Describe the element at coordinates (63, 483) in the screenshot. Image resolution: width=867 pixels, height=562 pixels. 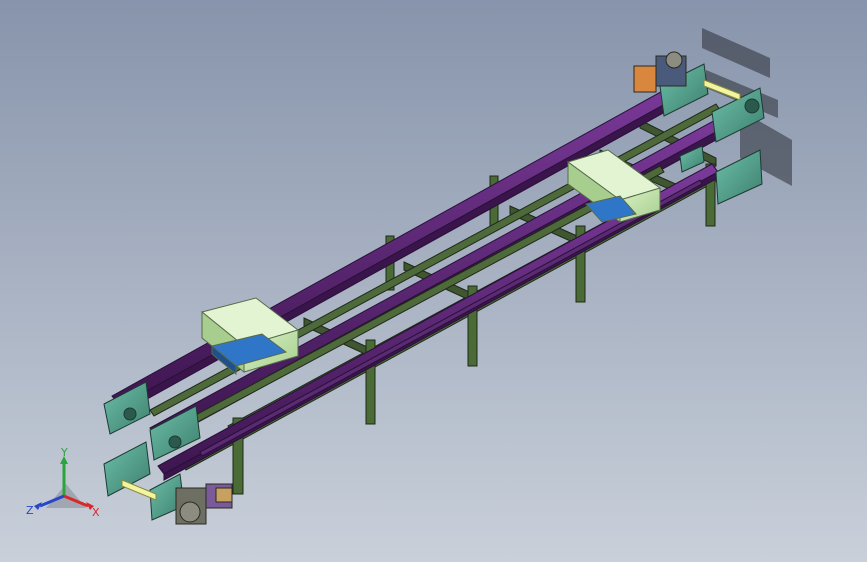
I see `view-orientation-triad: Y X Z` at that location.